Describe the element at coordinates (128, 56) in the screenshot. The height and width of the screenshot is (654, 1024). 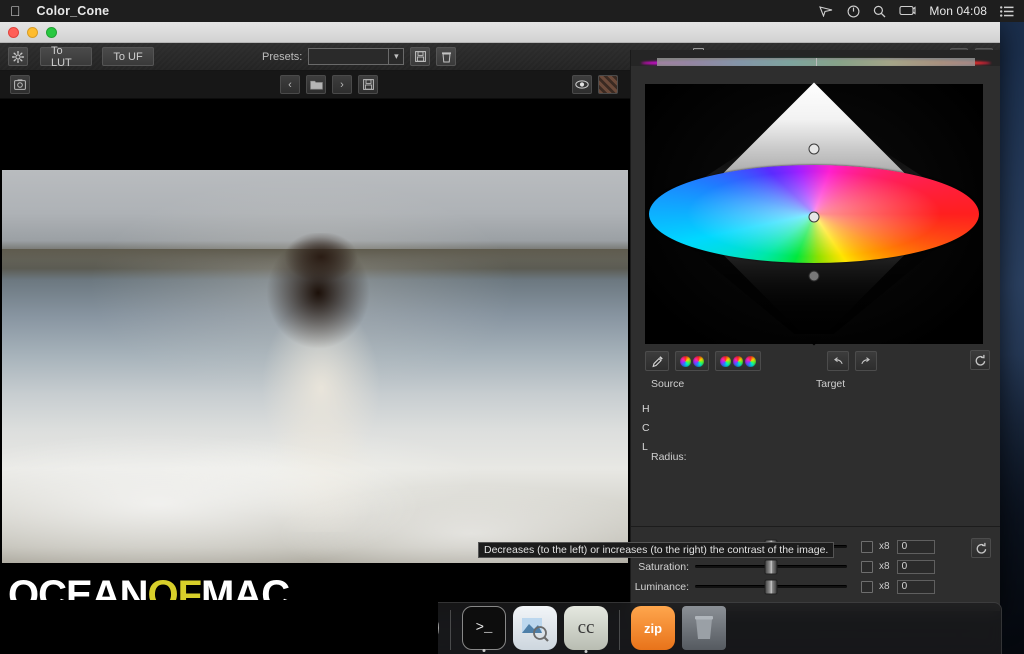
I see `to-uf-button: To UF` at that location.